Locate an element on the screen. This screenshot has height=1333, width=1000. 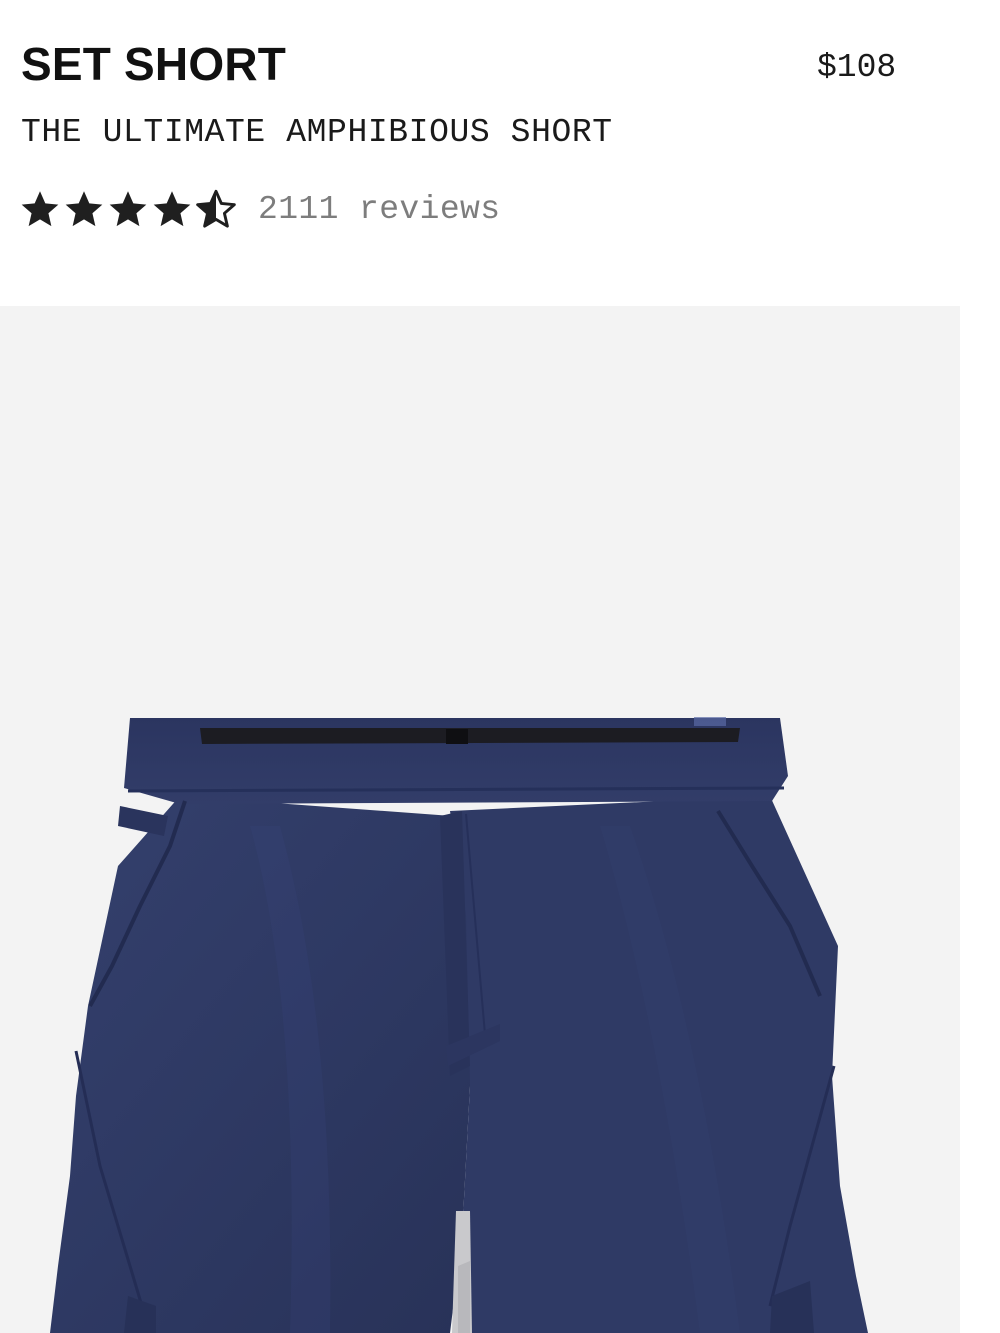
product-title: SET SHORT is located at coordinates (154, 64).